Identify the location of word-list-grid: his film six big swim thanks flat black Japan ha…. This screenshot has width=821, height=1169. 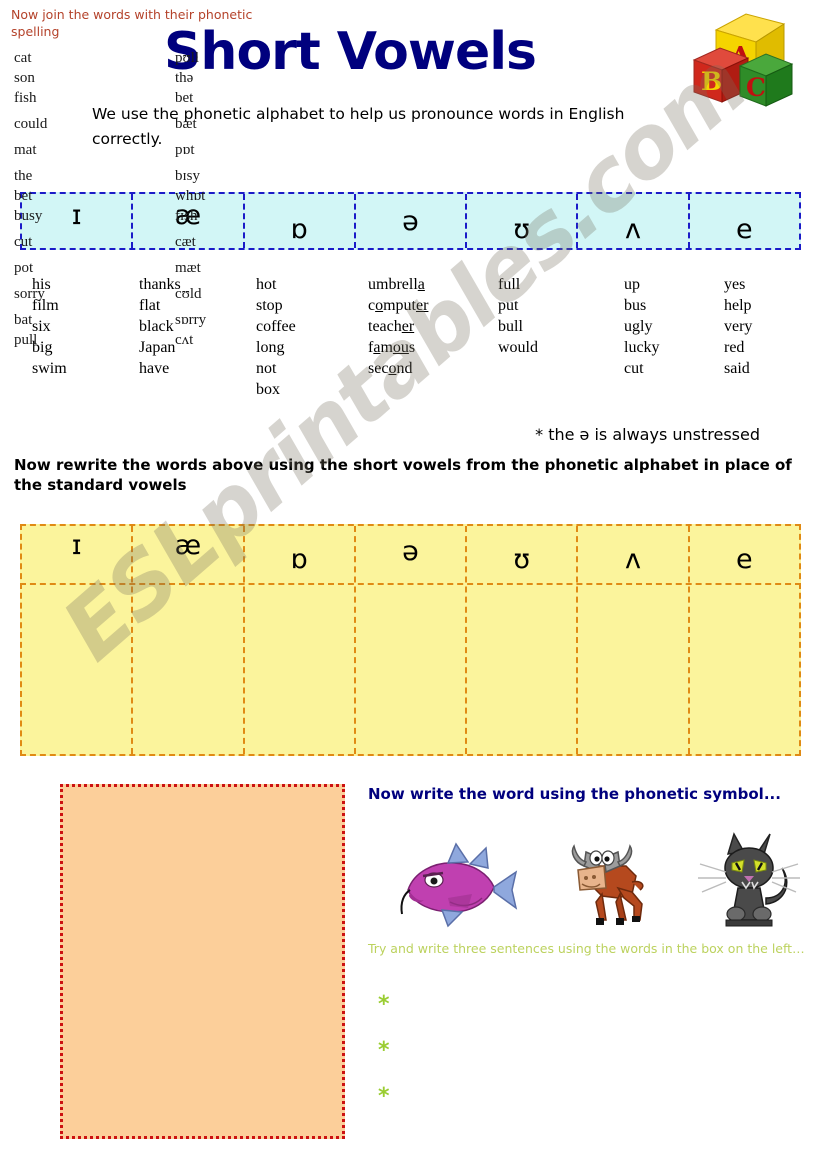
(414, 344).